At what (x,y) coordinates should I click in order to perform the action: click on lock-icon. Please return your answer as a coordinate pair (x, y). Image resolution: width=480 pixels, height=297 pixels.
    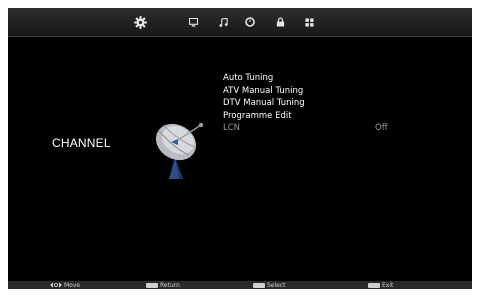
    Looking at the image, I should click on (280, 22).